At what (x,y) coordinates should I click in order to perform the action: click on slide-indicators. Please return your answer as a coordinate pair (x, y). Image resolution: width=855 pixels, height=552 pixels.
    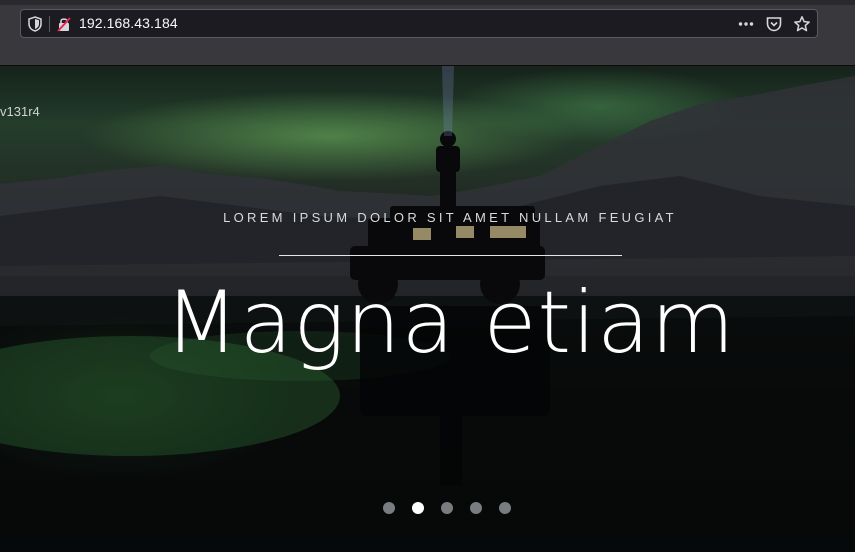
    Looking at the image, I should click on (447, 508).